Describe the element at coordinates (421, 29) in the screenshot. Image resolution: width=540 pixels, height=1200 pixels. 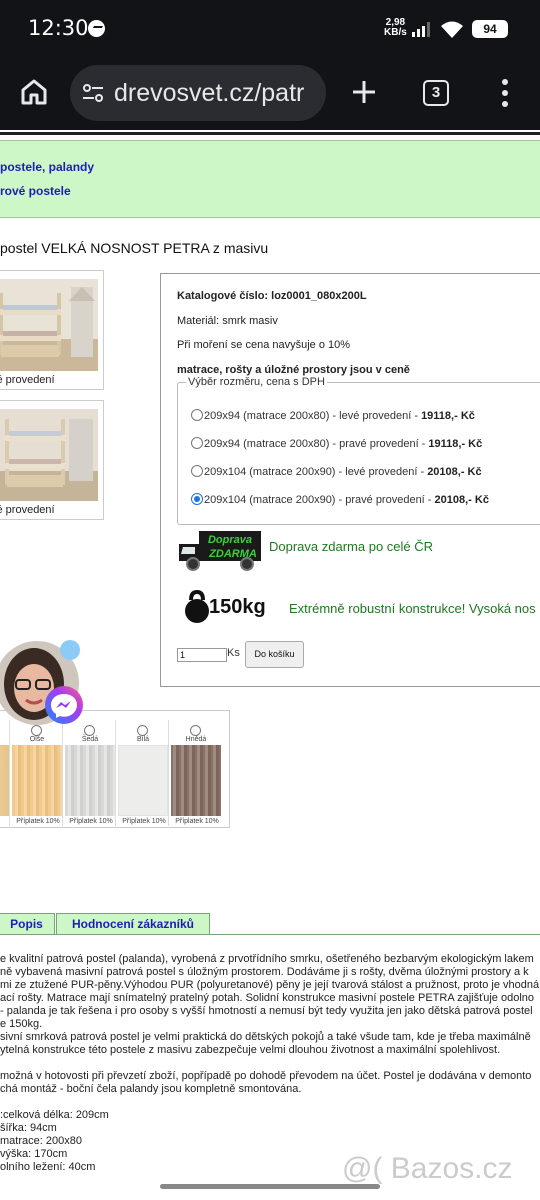
I see `signal-icon` at that location.